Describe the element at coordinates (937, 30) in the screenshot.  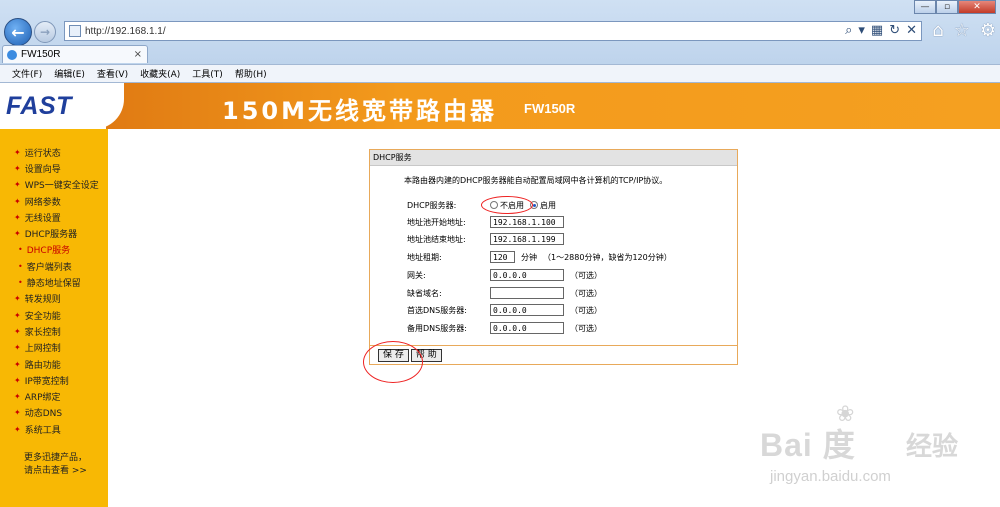
I see `home-icon: ⌂` at that location.